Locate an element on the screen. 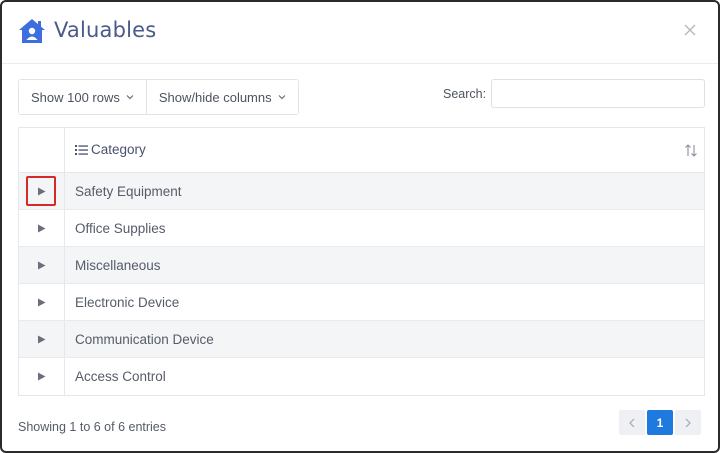  table-toolbar-buttons: Show 100 rows Show/hide columns is located at coordinates (158, 97).